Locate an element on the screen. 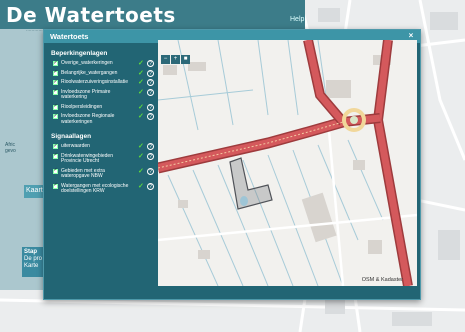  app-title: De Watertoets is located at coordinates (91, 15).